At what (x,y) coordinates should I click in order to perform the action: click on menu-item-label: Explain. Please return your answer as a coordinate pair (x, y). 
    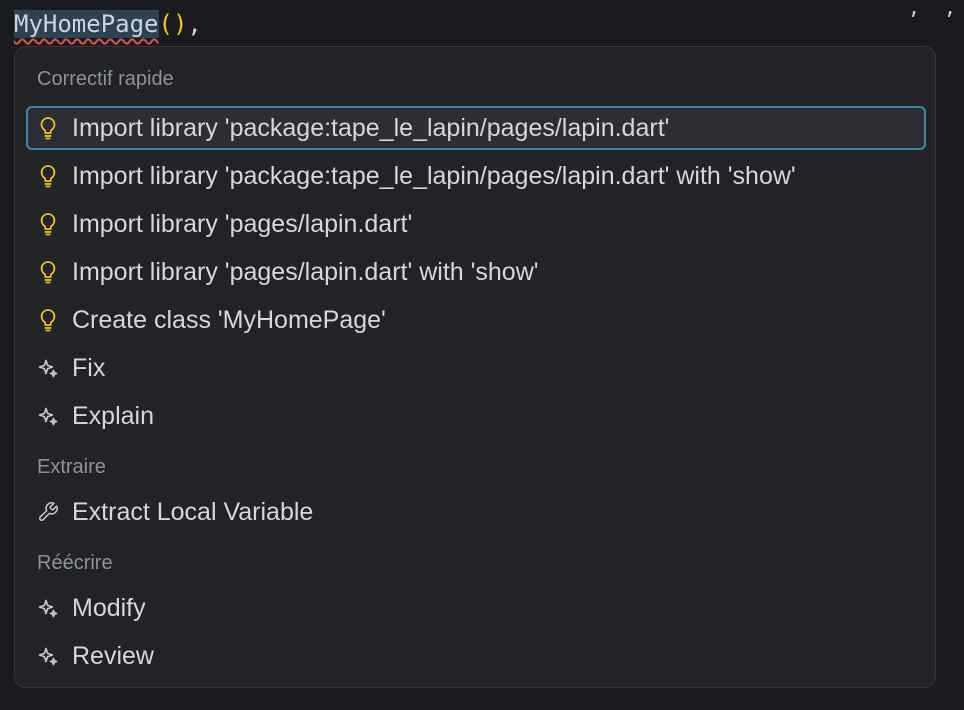
    Looking at the image, I should click on (113, 416).